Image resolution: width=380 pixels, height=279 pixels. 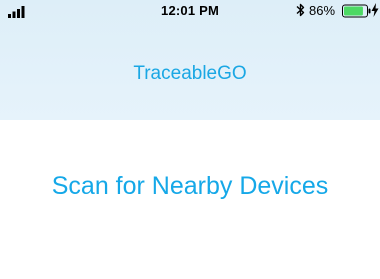 What do you see at coordinates (190, 186) in the screenshot?
I see `scan-for-devices-button: Scan for Nearby Devices` at bounding box center [190, 186].